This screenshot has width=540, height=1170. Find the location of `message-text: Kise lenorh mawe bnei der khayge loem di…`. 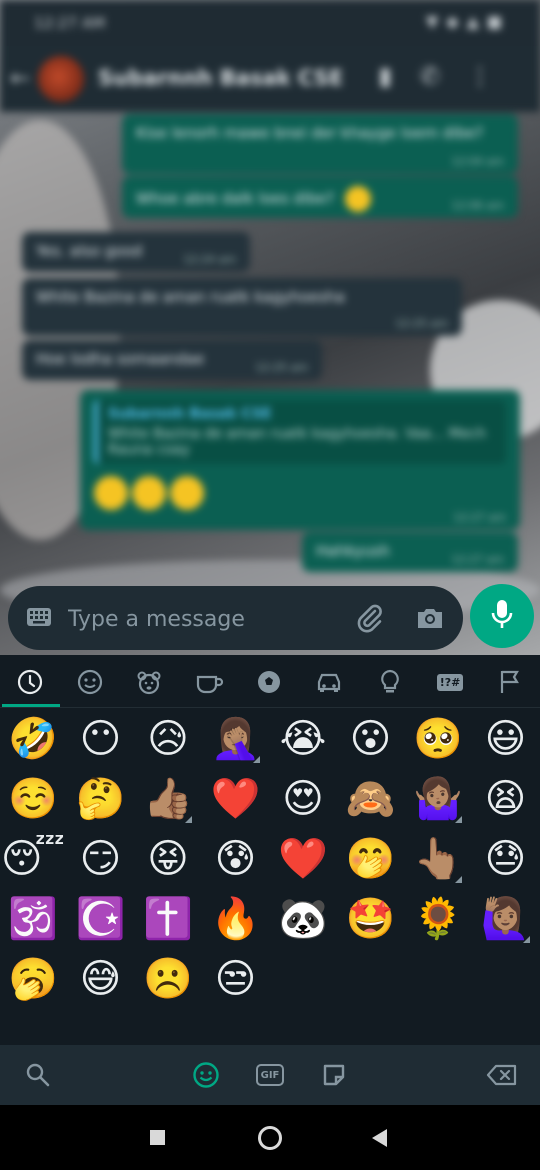

message-text: Kise lenorh mawe bnei der khayge loem di… is located at coordinates (310, 133).